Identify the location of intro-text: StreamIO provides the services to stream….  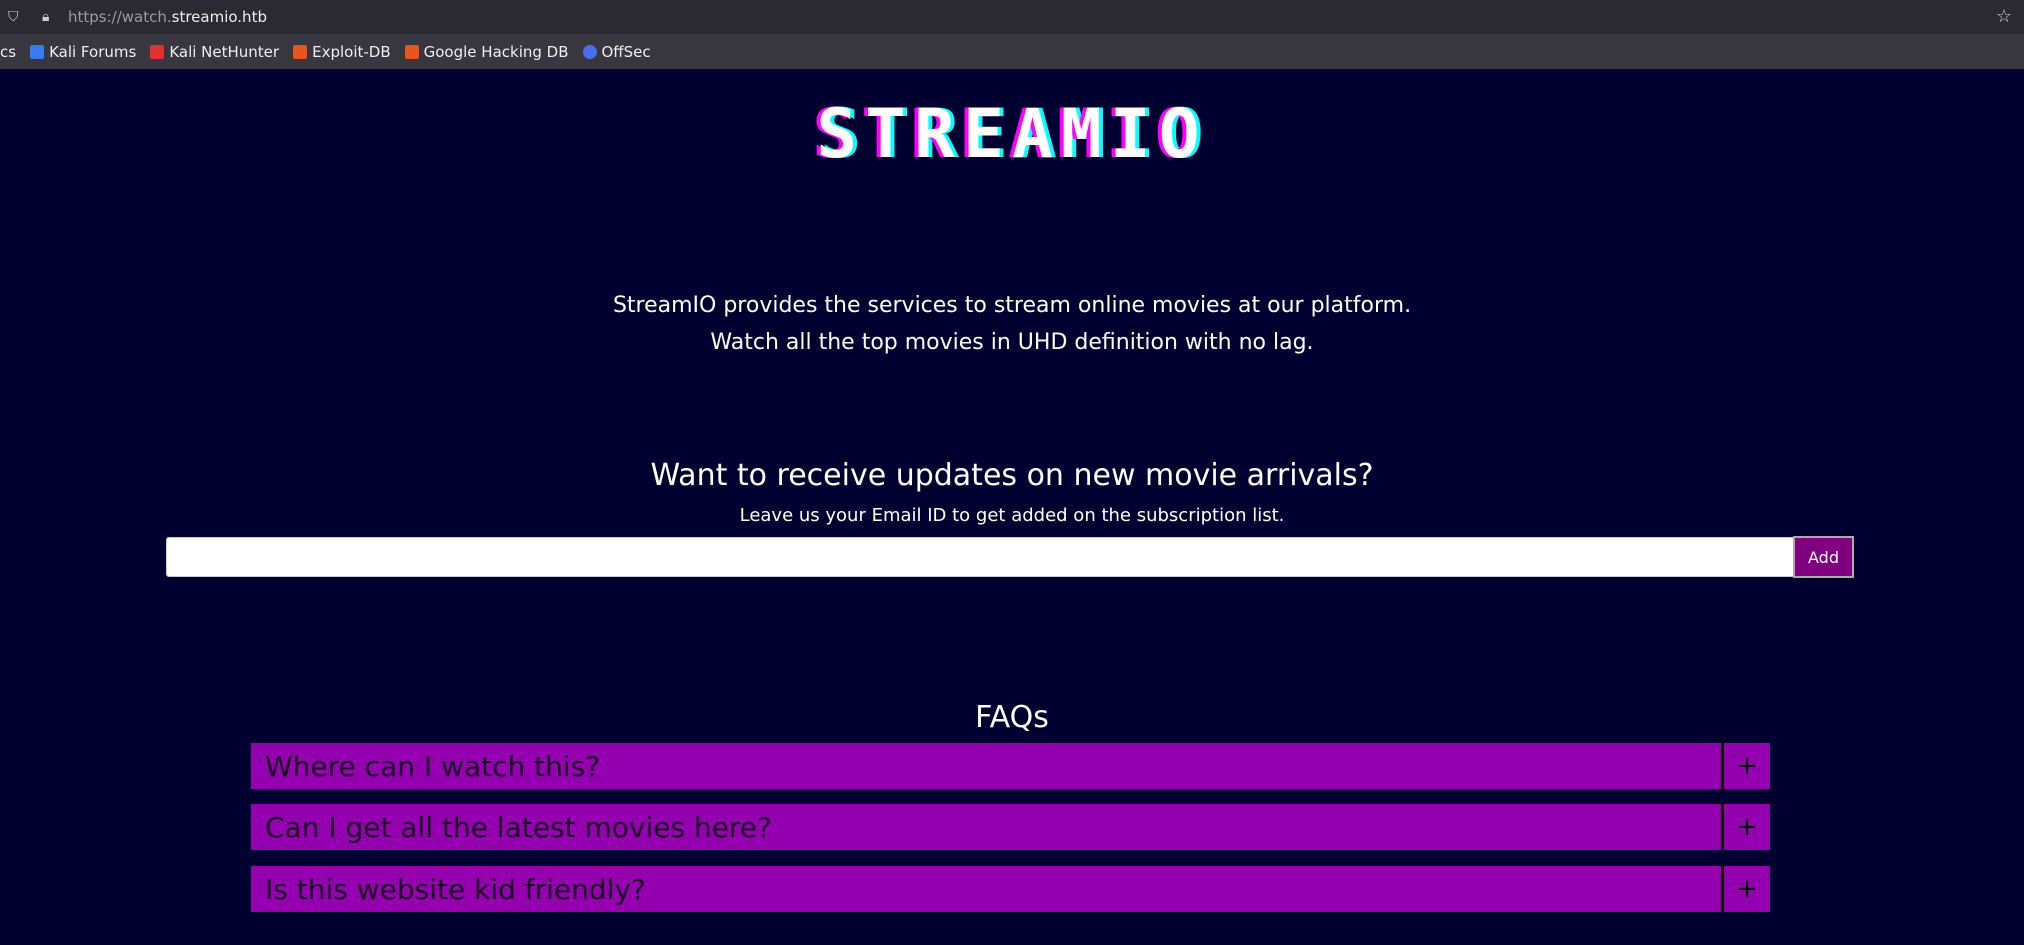
(1012, 324).